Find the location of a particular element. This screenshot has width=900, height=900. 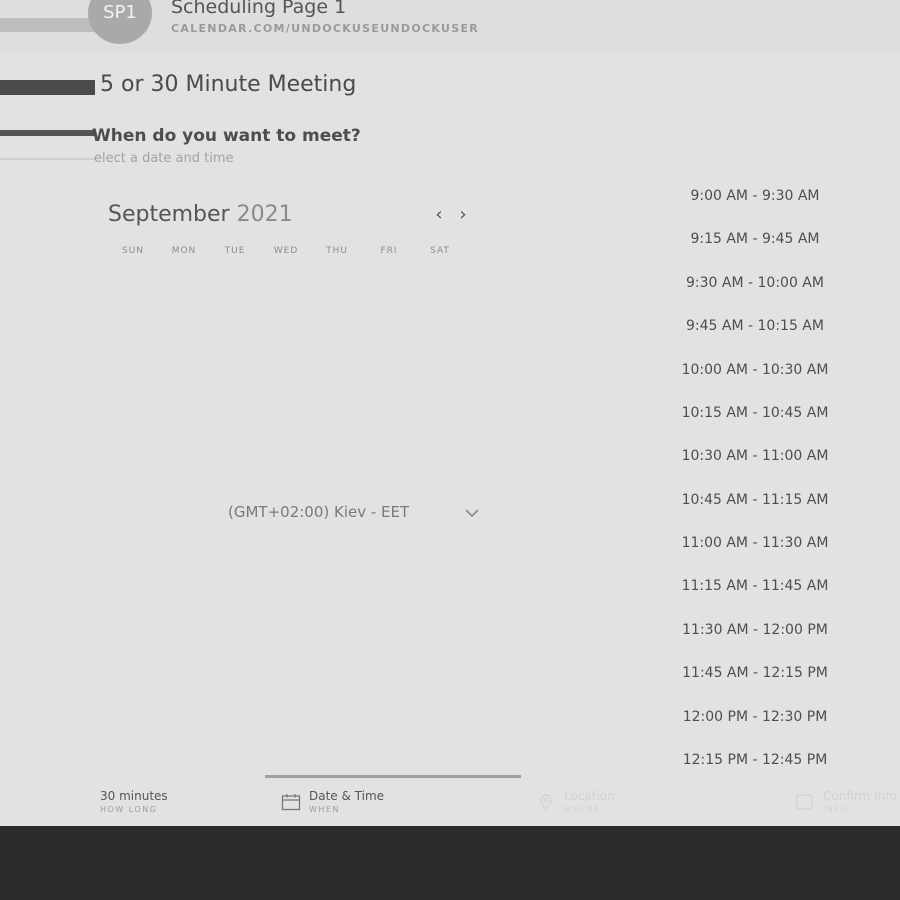

page-url: CALENDAR.COM/UNDOCKUSEUNDOCKUSER is located at coordinates (325, 28).